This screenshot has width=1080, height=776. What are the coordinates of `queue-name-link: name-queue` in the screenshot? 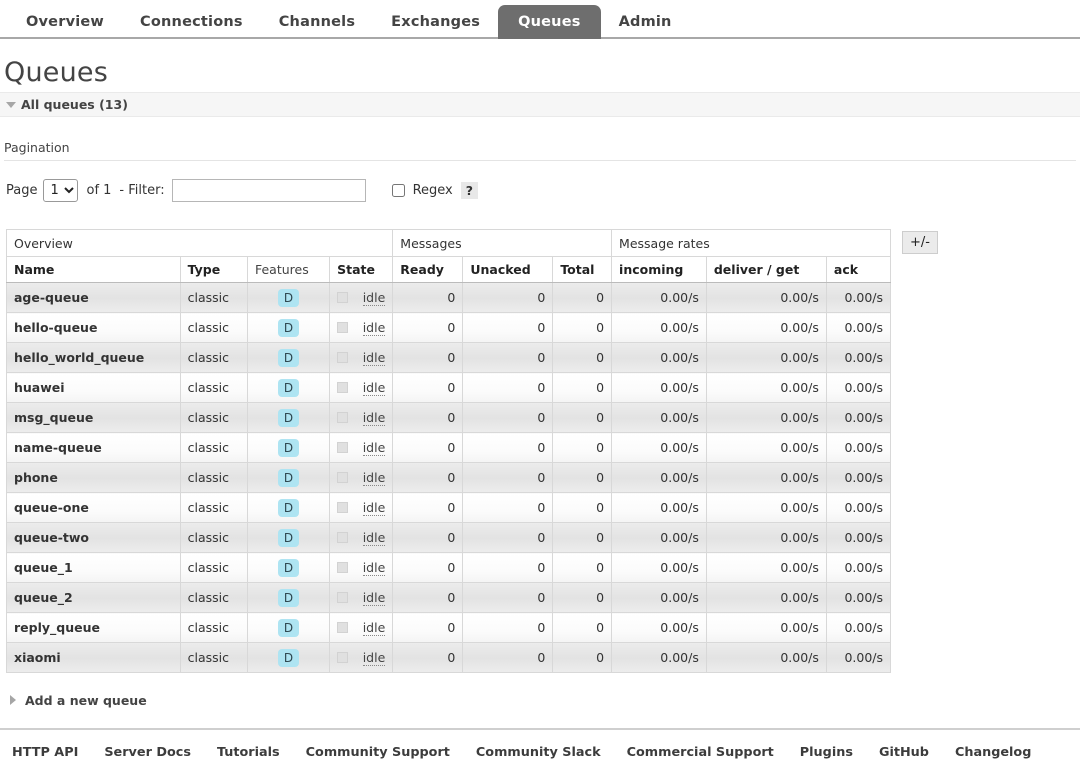 It's located at (93, 447).